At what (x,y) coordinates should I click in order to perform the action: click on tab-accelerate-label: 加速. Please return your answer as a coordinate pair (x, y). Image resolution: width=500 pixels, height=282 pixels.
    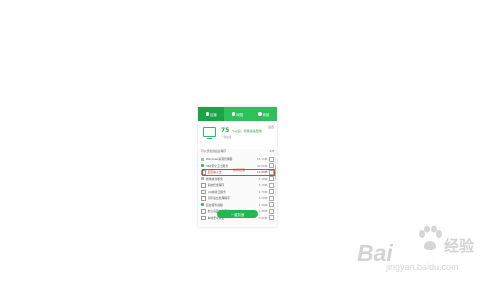
    Looking at the image, I should click on (213, 114).